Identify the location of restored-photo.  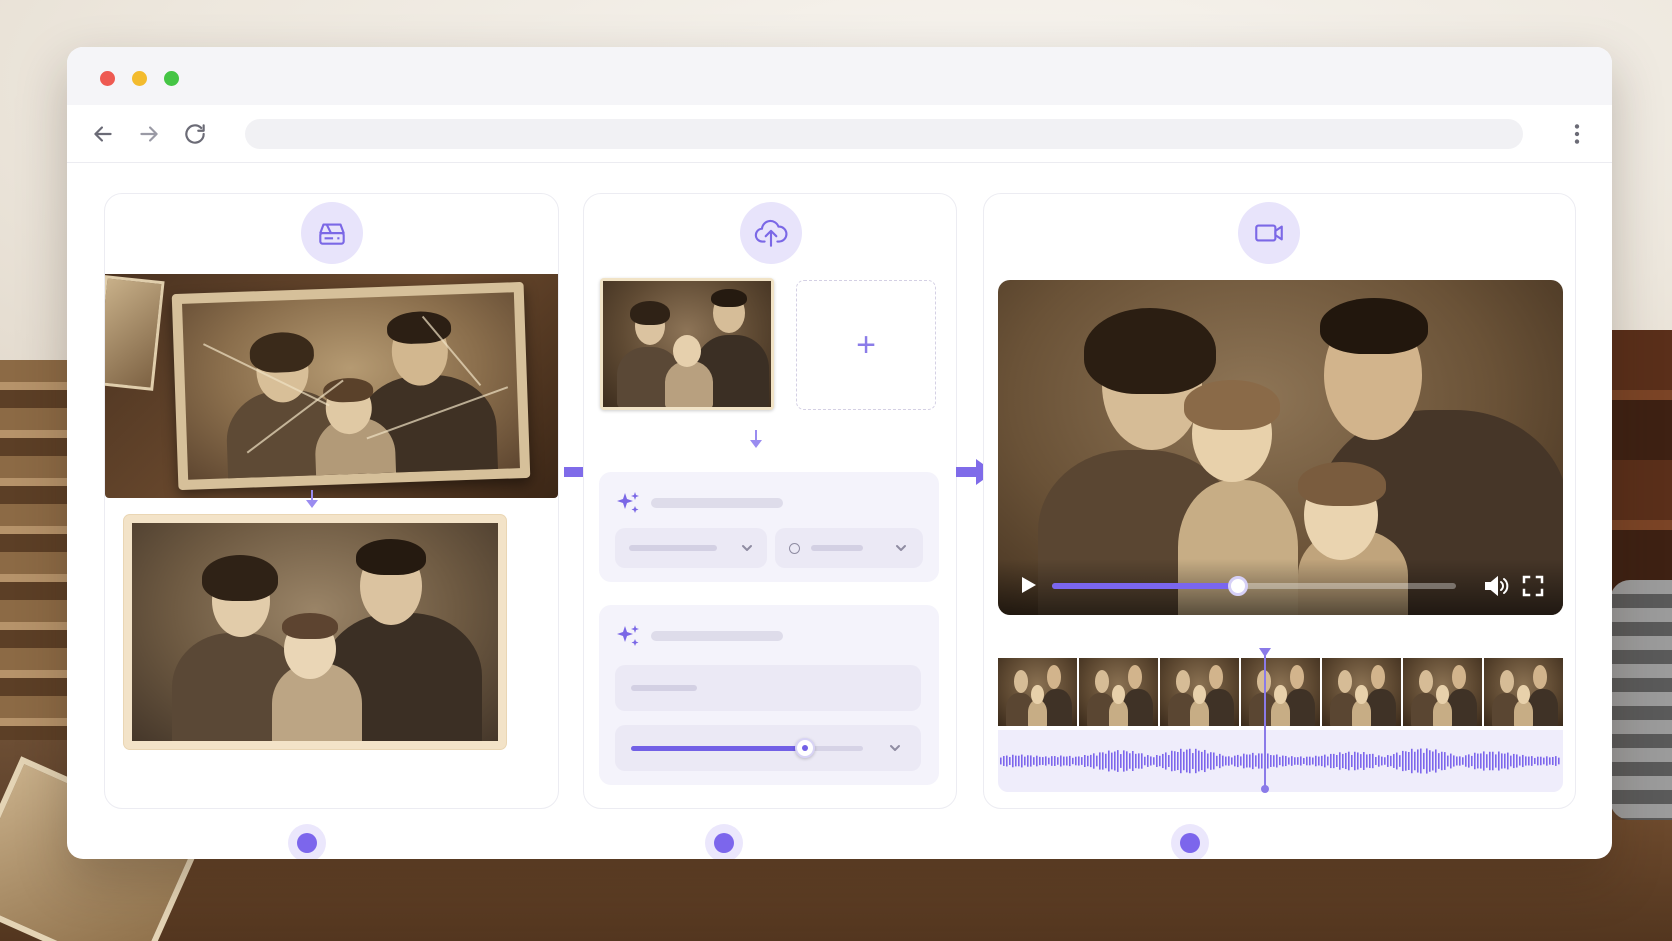
(315, 632).